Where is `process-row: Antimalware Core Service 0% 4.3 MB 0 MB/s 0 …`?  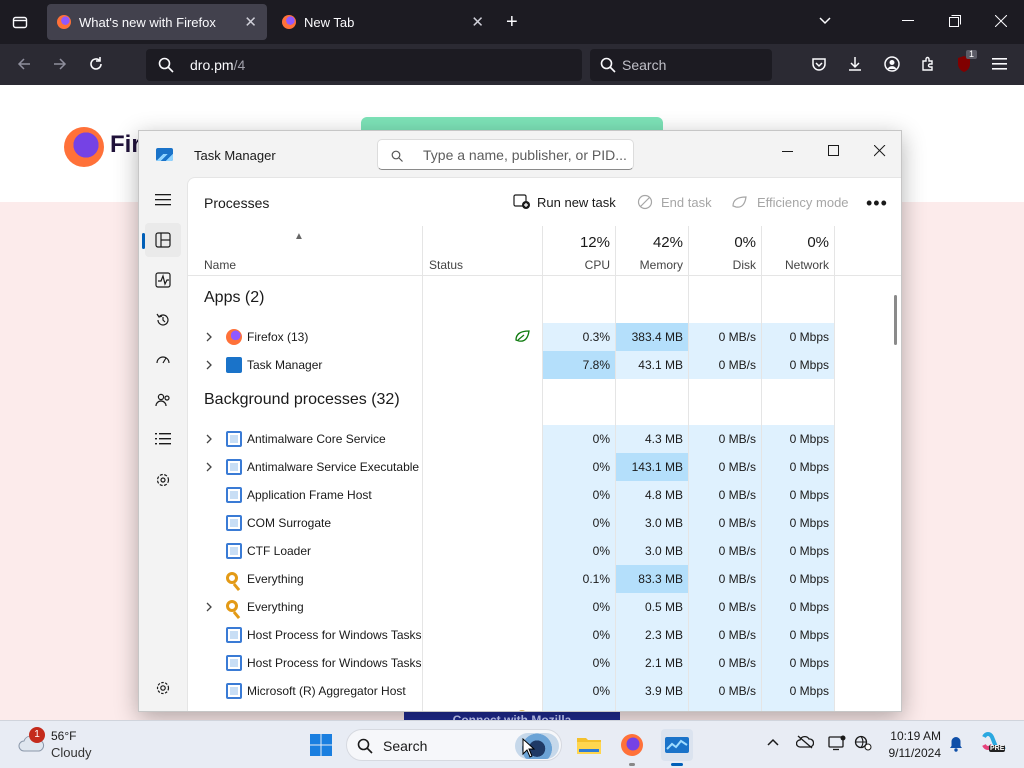 process-row: Antimalware Core Service 0% 4.3 MB 0 MB/s 0 … is located at coordinates (537, 439).